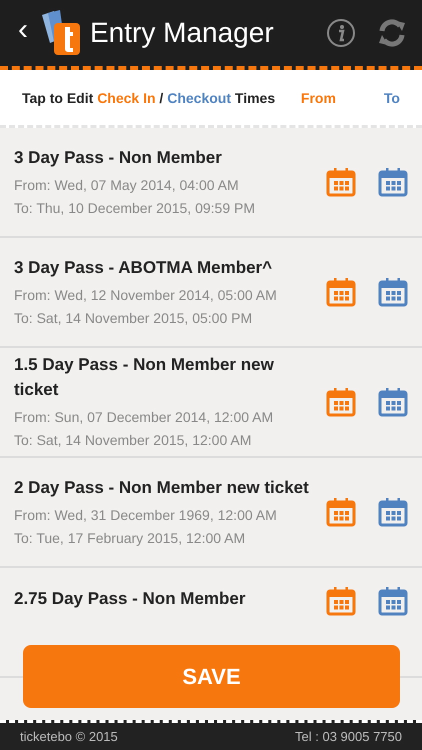 The height and width of the screenshot is (750, 422). Describe the element at coordinates (146, 295) in the screenshot. I see `from-date: From: Wed, 12 November 2014, 05:00 AM` at that location.